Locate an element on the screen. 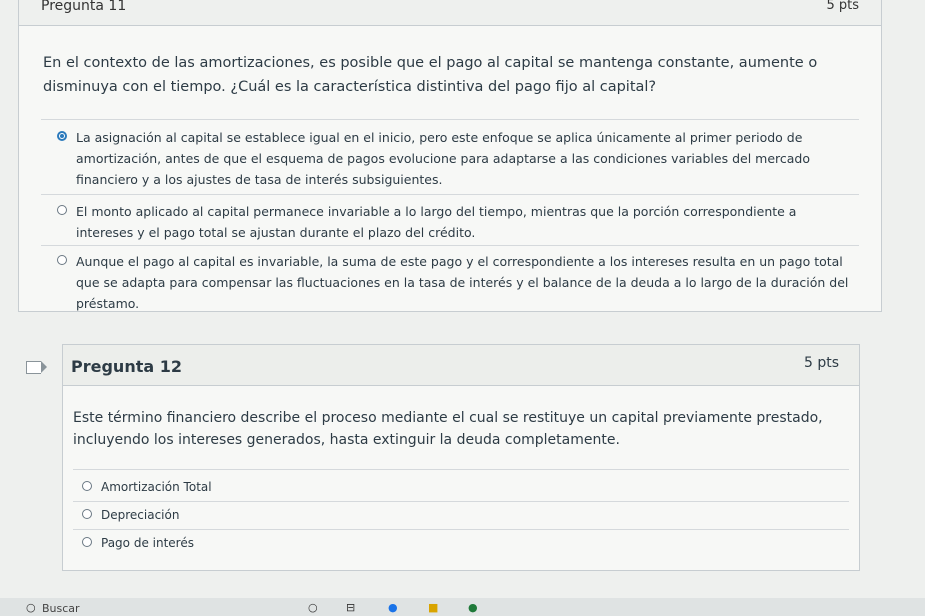 The image size is (925, 616). search-icon: ○ is located at coordinates (31, 607).